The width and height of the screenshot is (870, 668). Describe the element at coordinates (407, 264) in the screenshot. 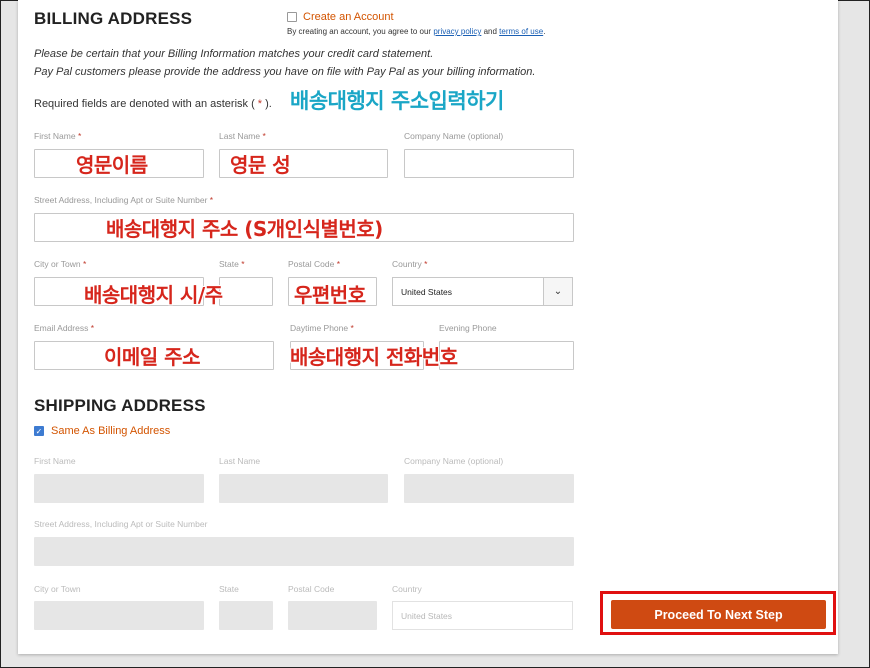

I see `country-label-text: Country` at that location.